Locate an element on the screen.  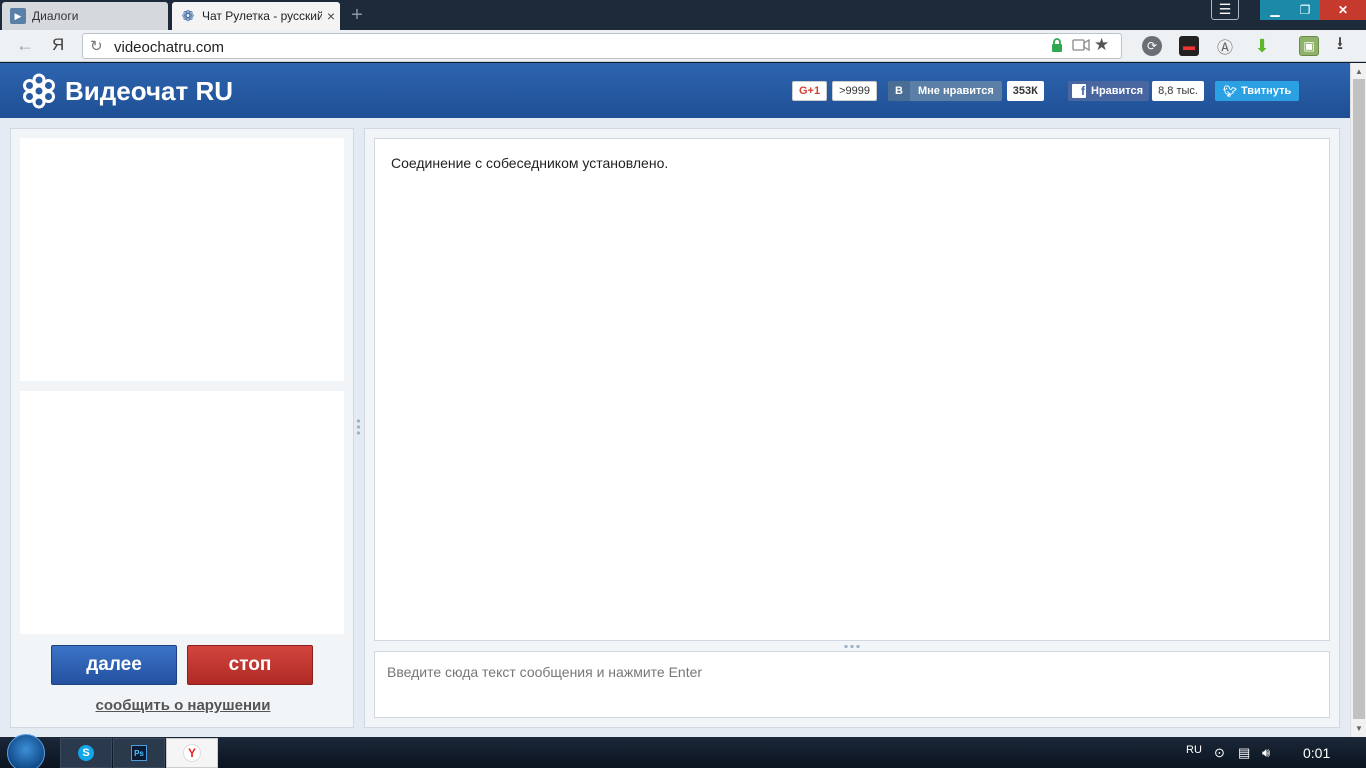
skype-icon: S is located at coordinates (86, 753).